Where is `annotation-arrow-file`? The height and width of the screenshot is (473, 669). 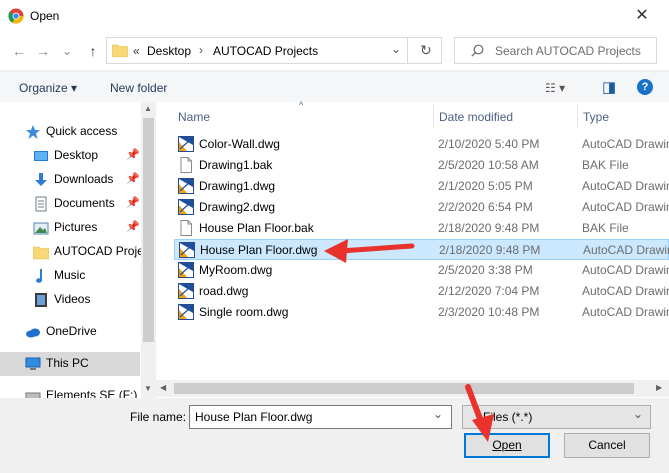 annotation-arrow-file is located at coordinates (369, 251).